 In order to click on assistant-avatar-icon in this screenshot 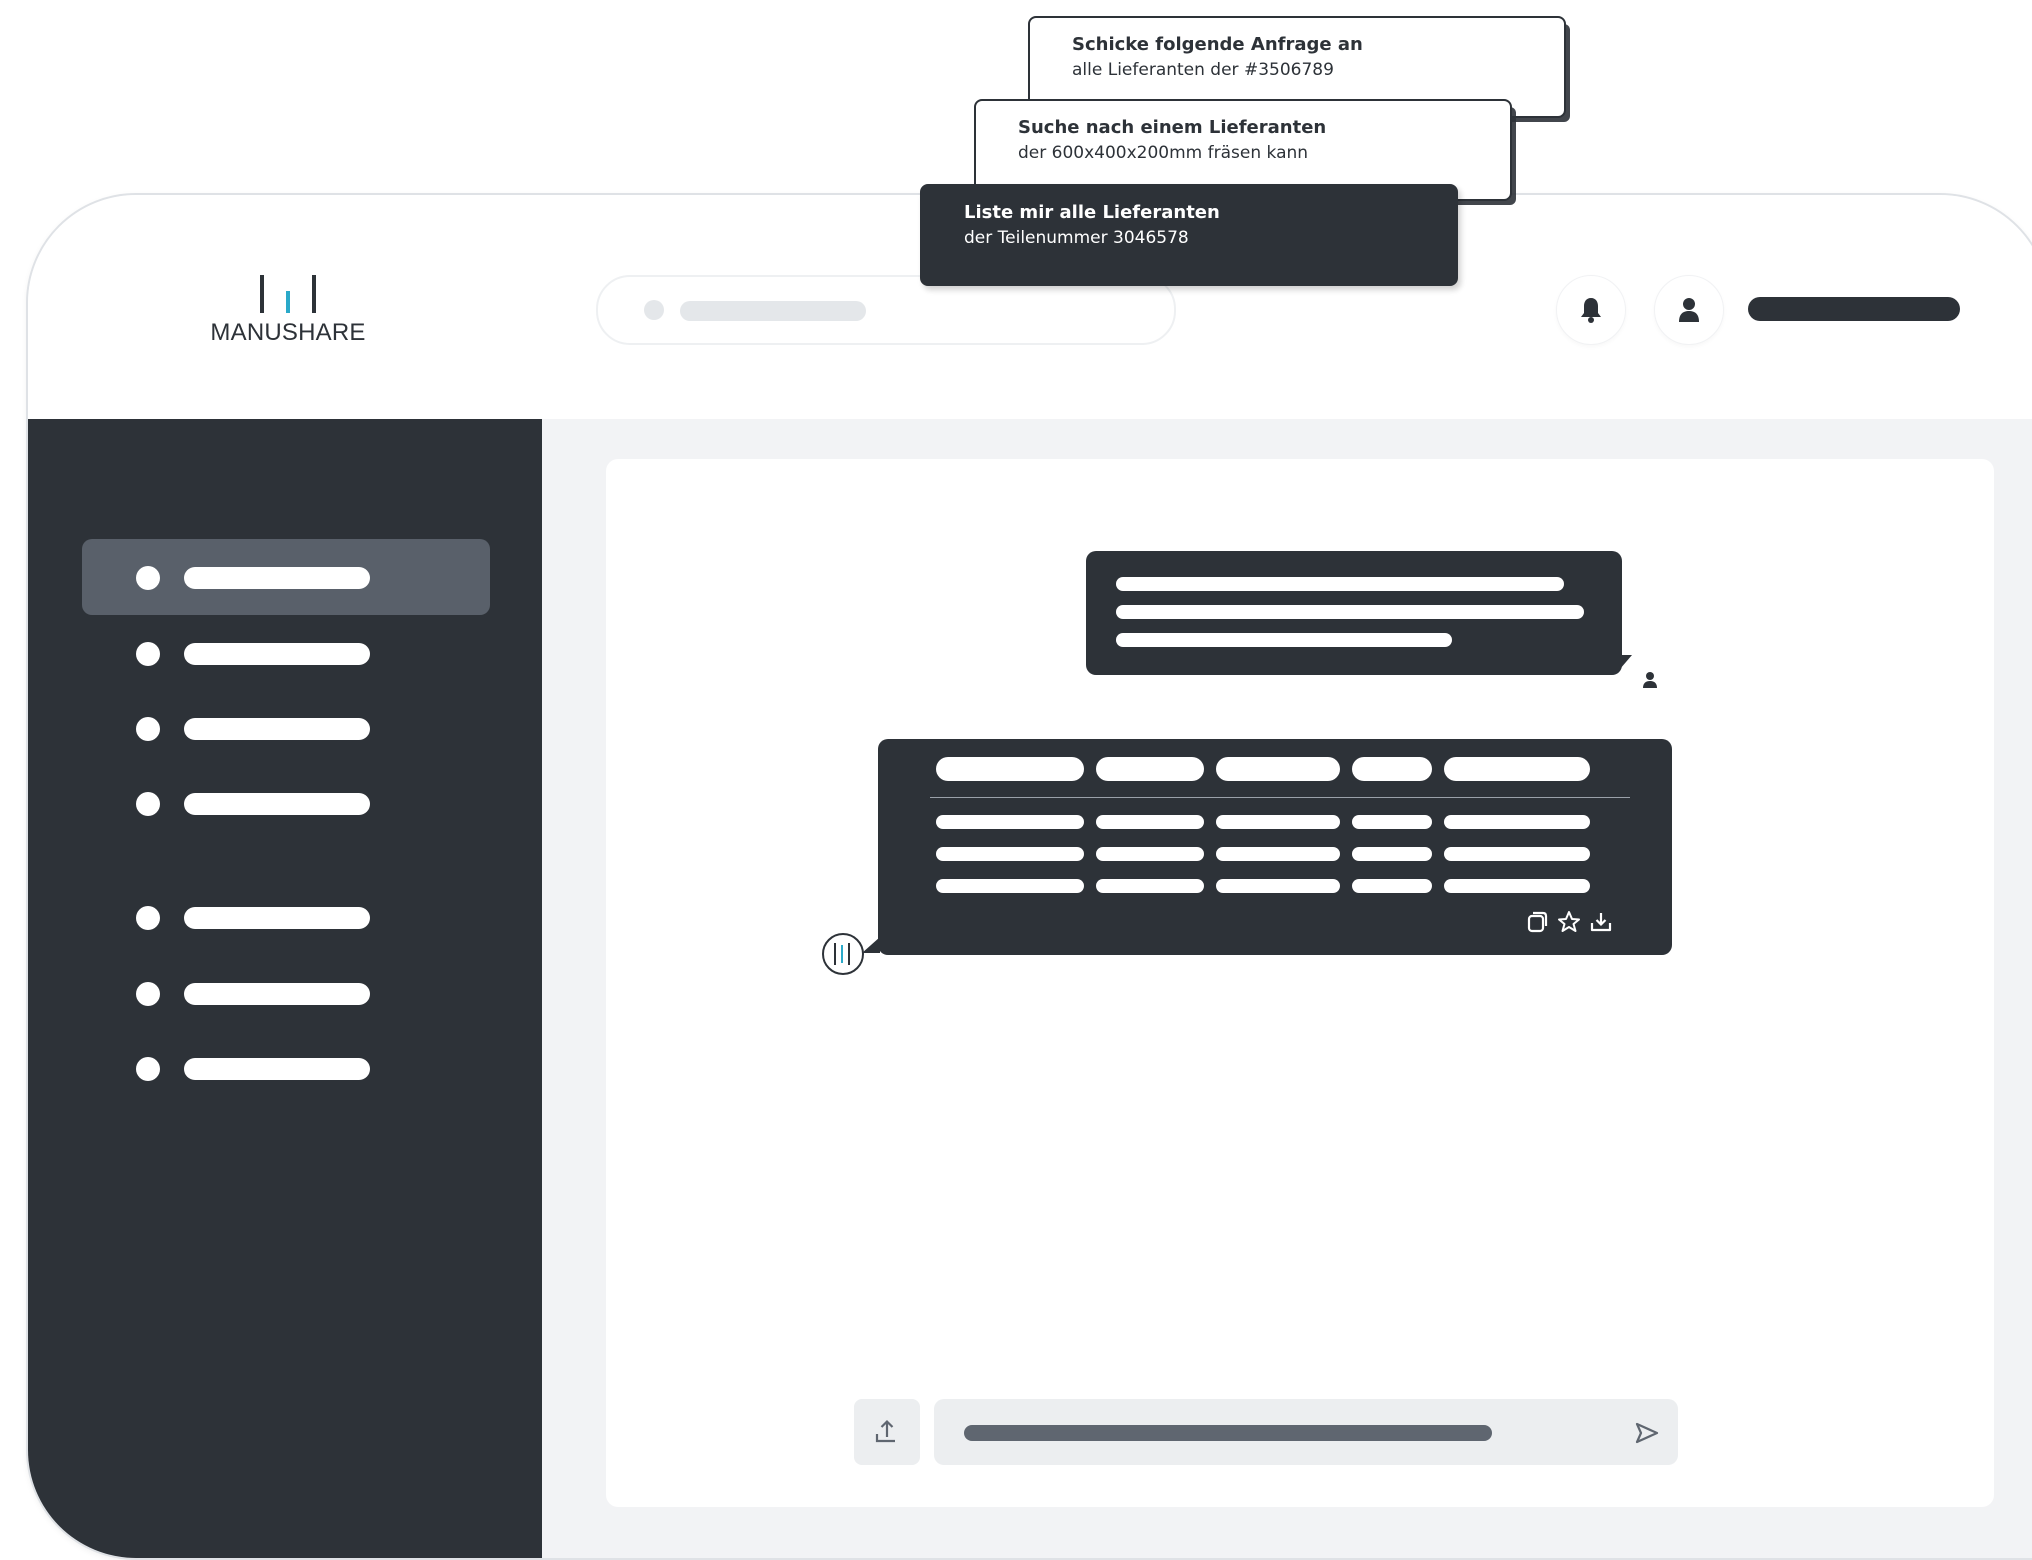, I will do `click(843, 954)`.